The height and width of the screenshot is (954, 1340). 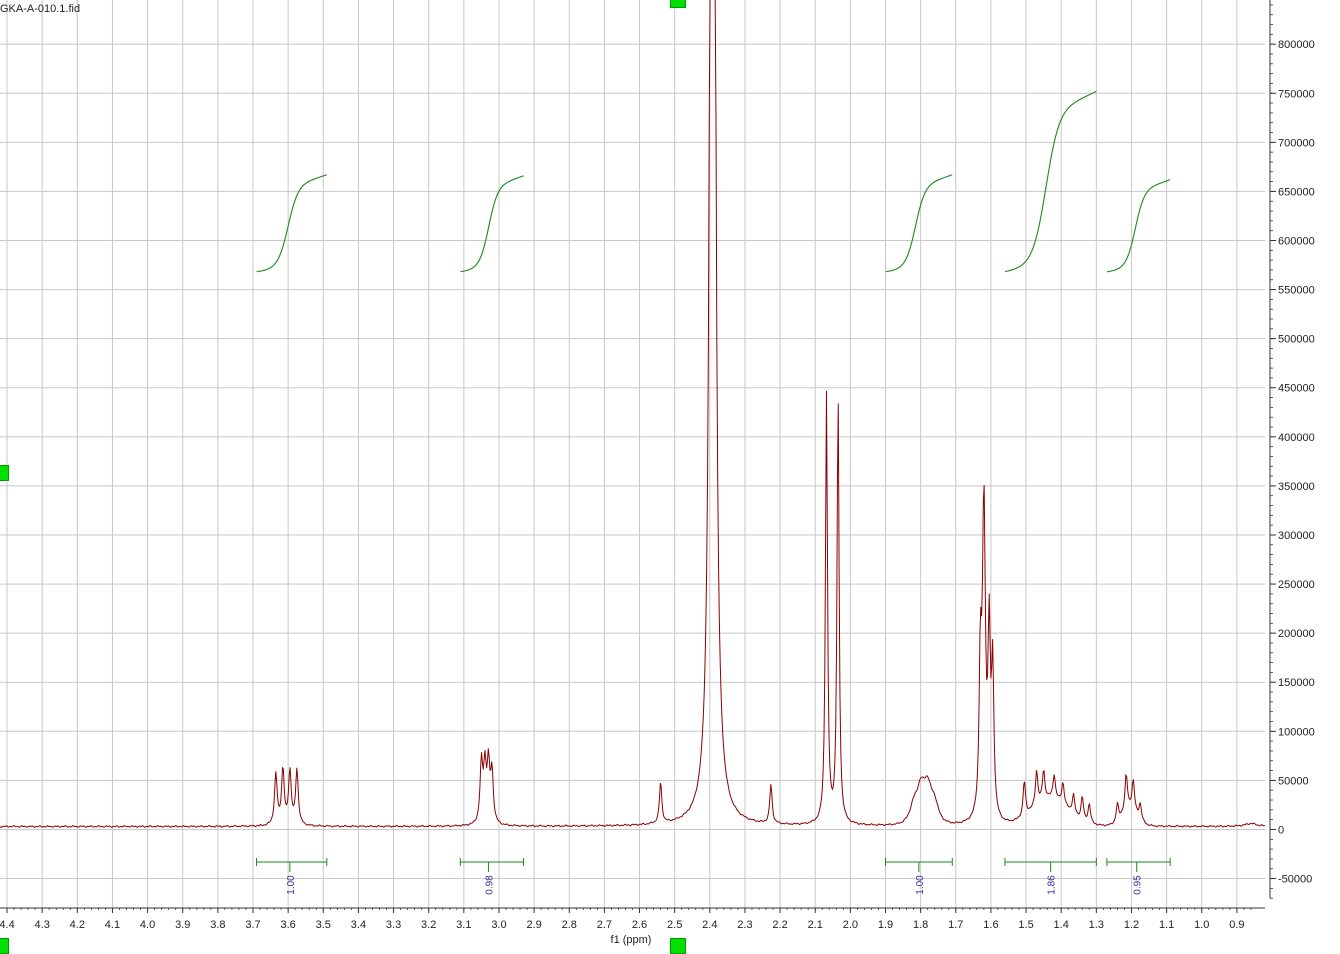 I want to click on y-tick-label: 200000, so click(x=1296, y=634).